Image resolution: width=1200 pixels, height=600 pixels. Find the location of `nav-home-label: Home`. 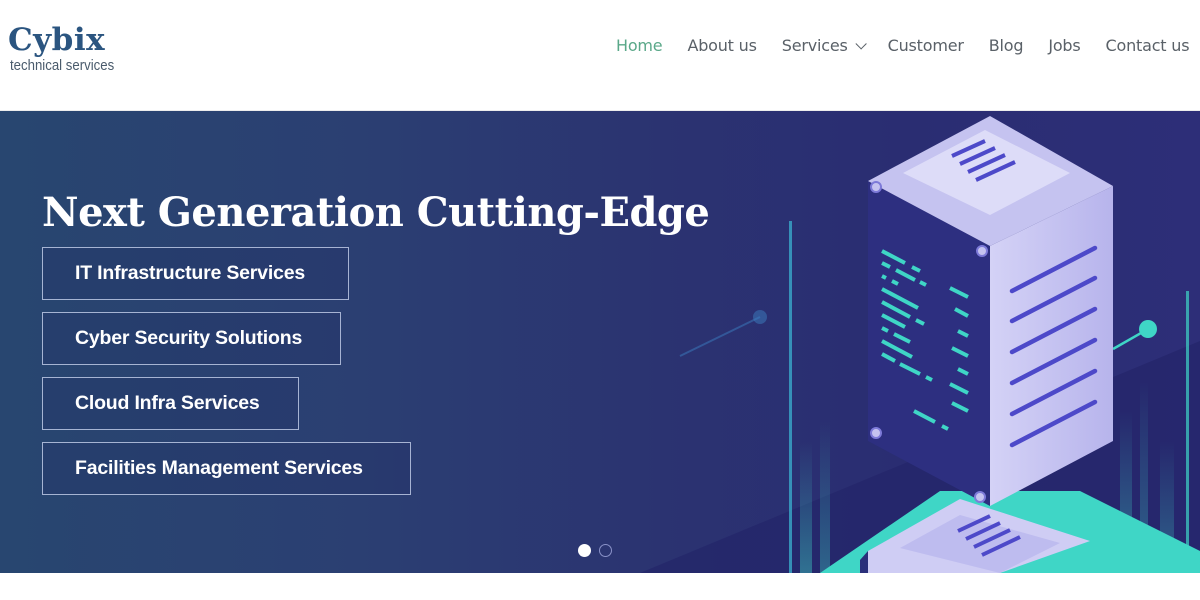

nav-home-label: Home is located at coordinates (639, 45).